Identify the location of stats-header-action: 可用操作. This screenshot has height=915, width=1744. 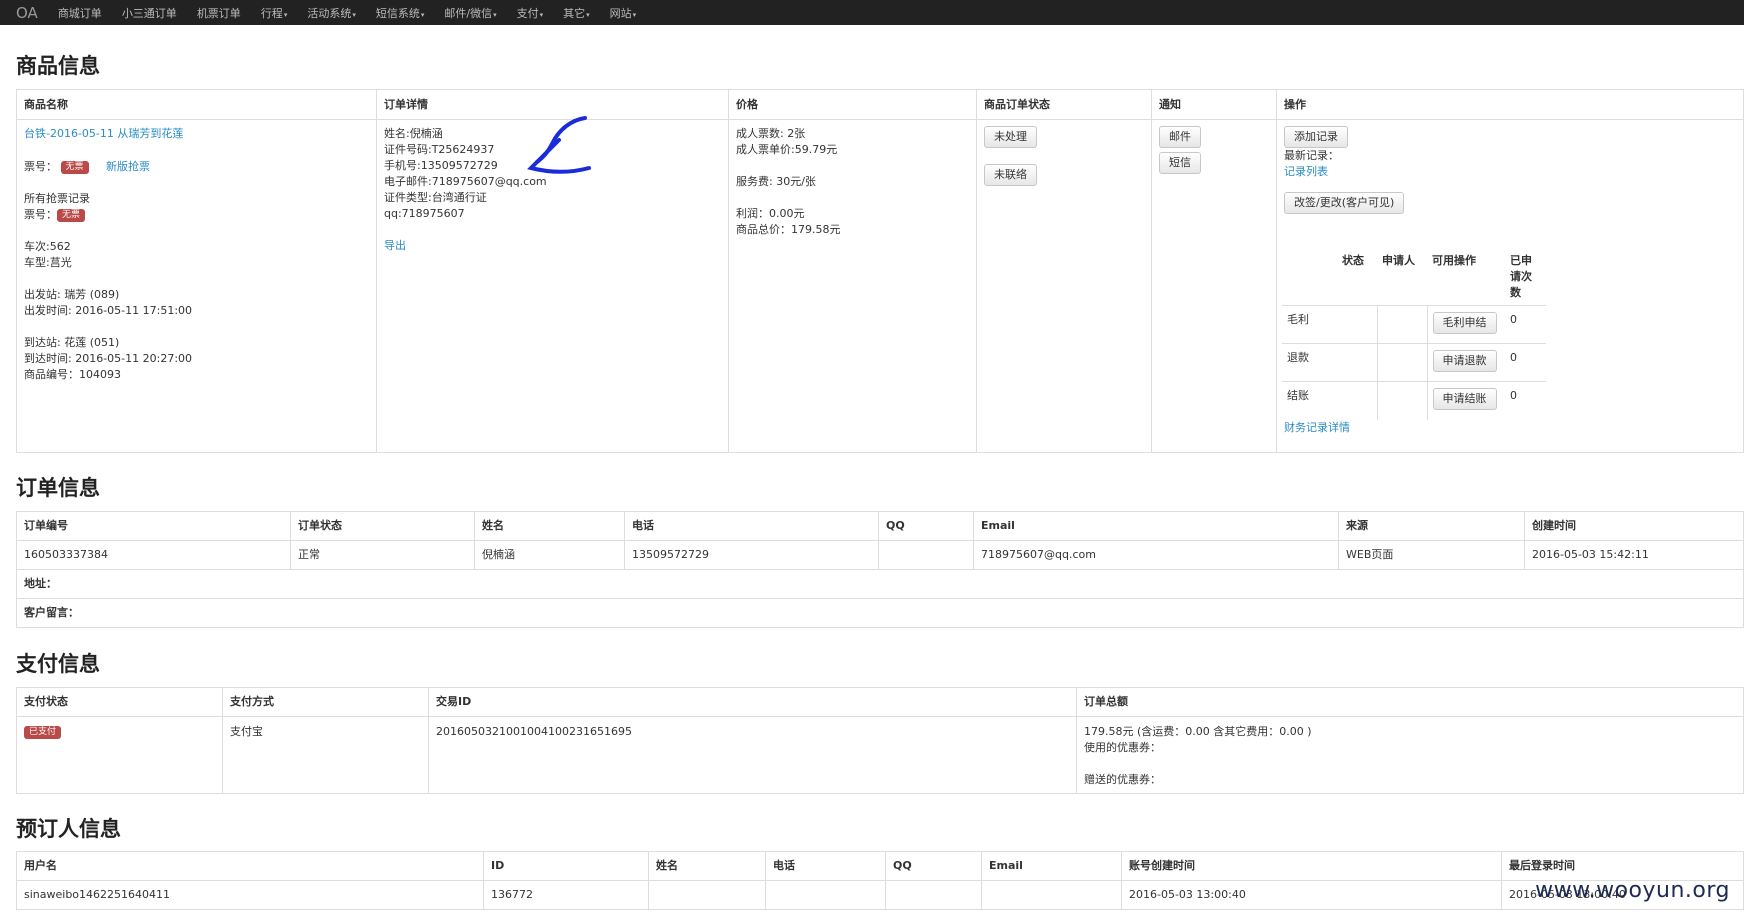
(1454, 260).